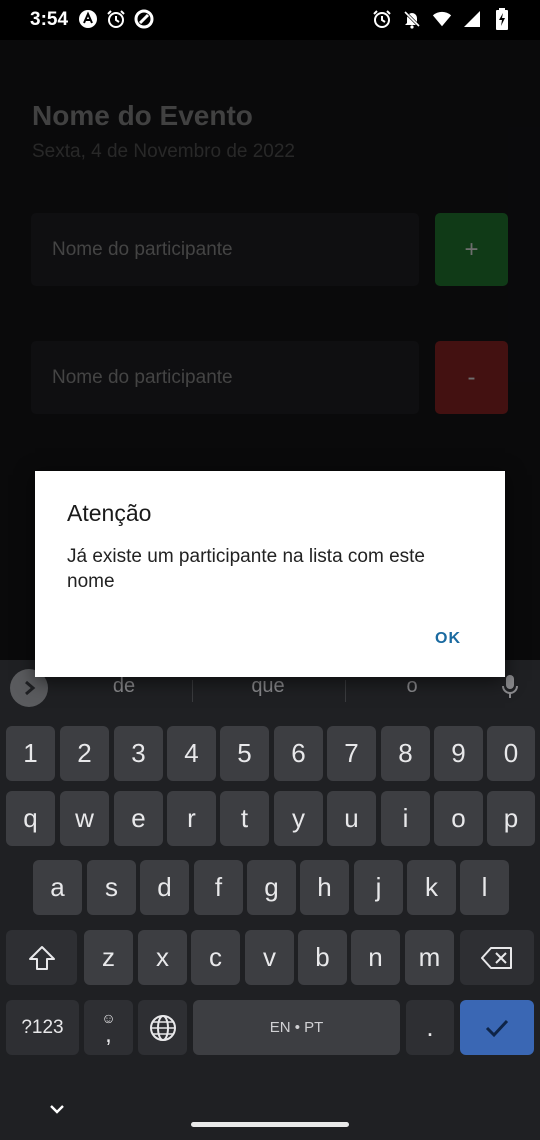  Describe the element at coordinates (84, 753) in the screenshot. I see `key-2: 2` at that location.